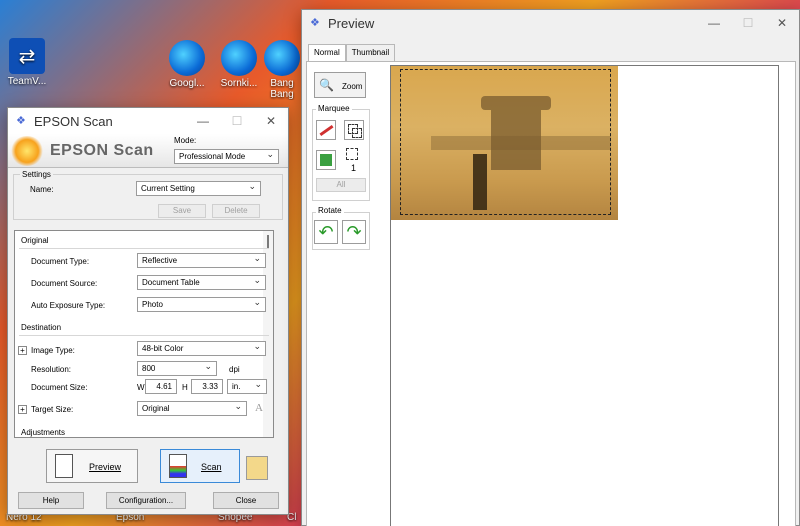 Image resolution: width=800 pixels, height=526 pixels. I want to click on expand-image-type-icon: +, so click(22, 350).